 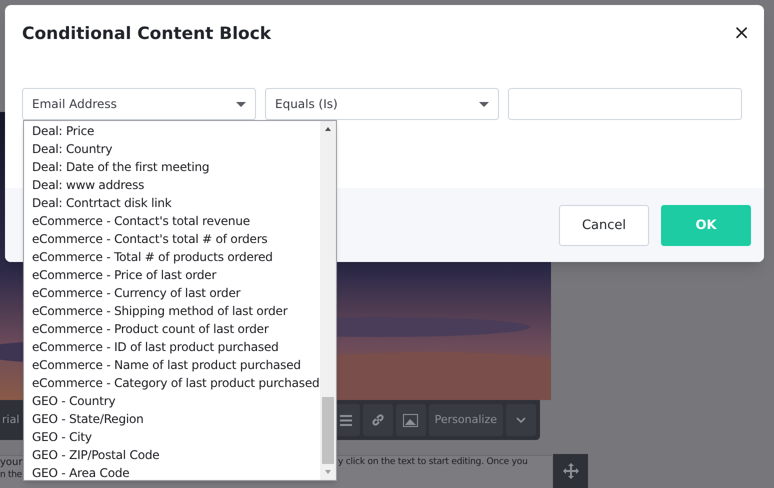 What do you see at coordinates (176, 167) in the screenshot?
I see `dropdown-option: Deal: Date of the first meeting` at bounding box center [176, 167].